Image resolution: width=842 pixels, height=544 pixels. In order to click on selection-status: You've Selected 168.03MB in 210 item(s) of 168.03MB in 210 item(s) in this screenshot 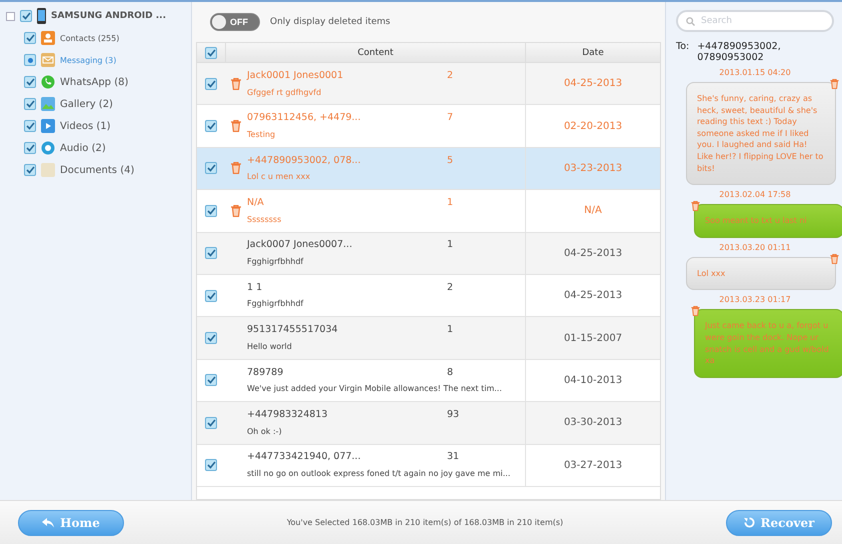, I will do `click(425, 522)`.